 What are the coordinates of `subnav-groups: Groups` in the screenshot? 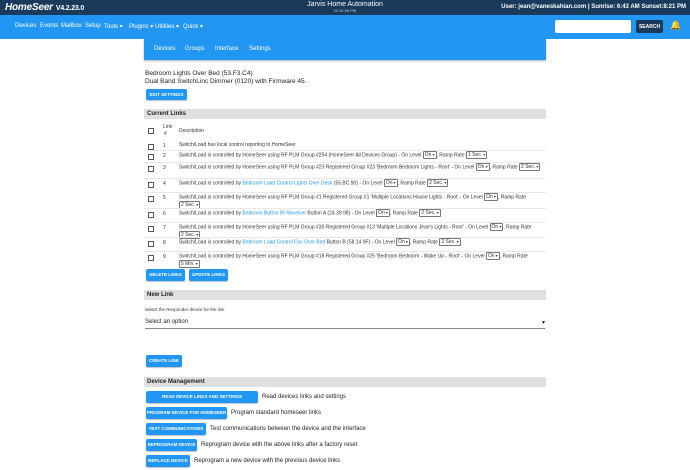 It's located at (195, 49).